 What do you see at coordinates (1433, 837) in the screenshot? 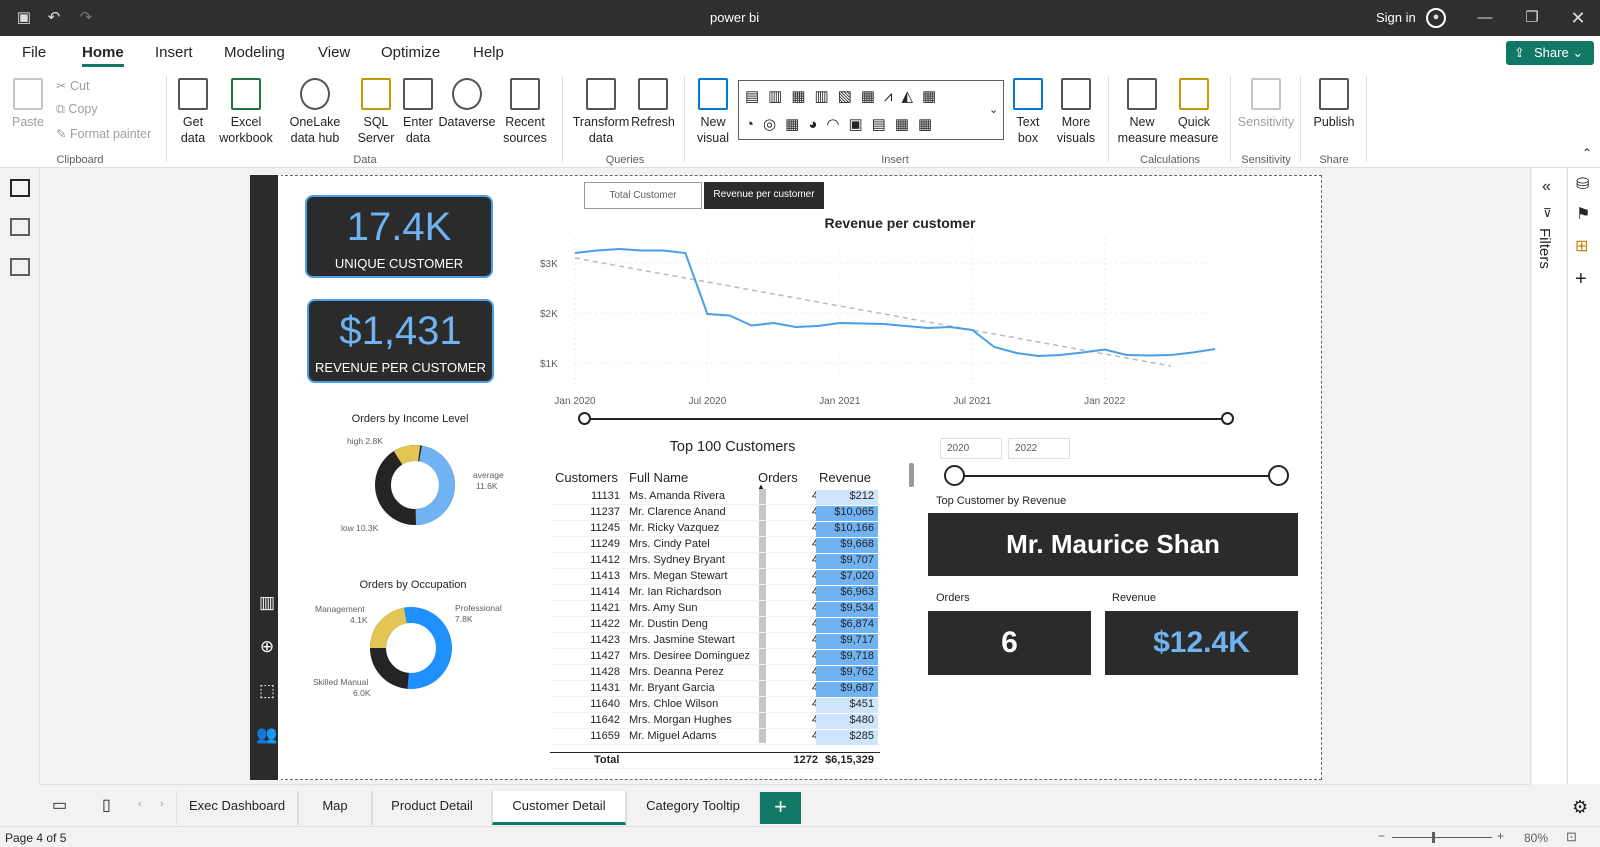
I see `zoom-slider-handle` at bounding box center [1433, 837].